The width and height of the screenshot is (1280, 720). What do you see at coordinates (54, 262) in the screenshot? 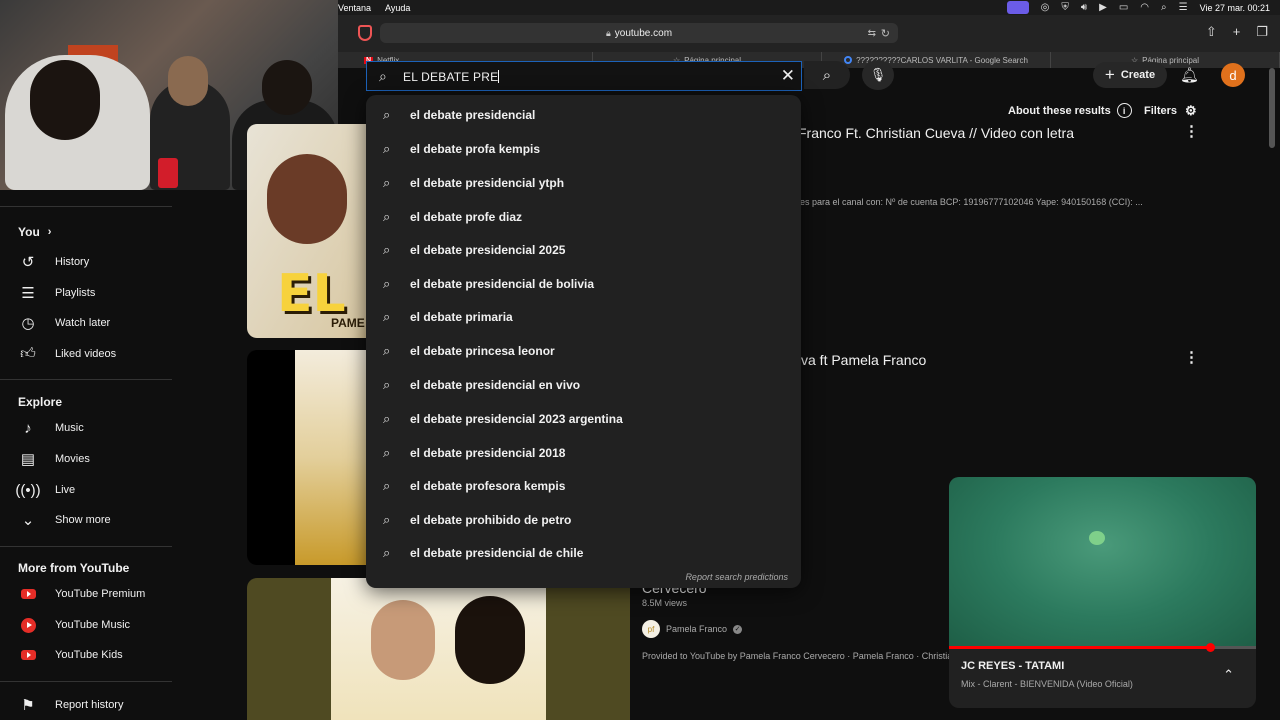
I see `sidebar-item-history: ↺ History` at bounding box center [54, 262].